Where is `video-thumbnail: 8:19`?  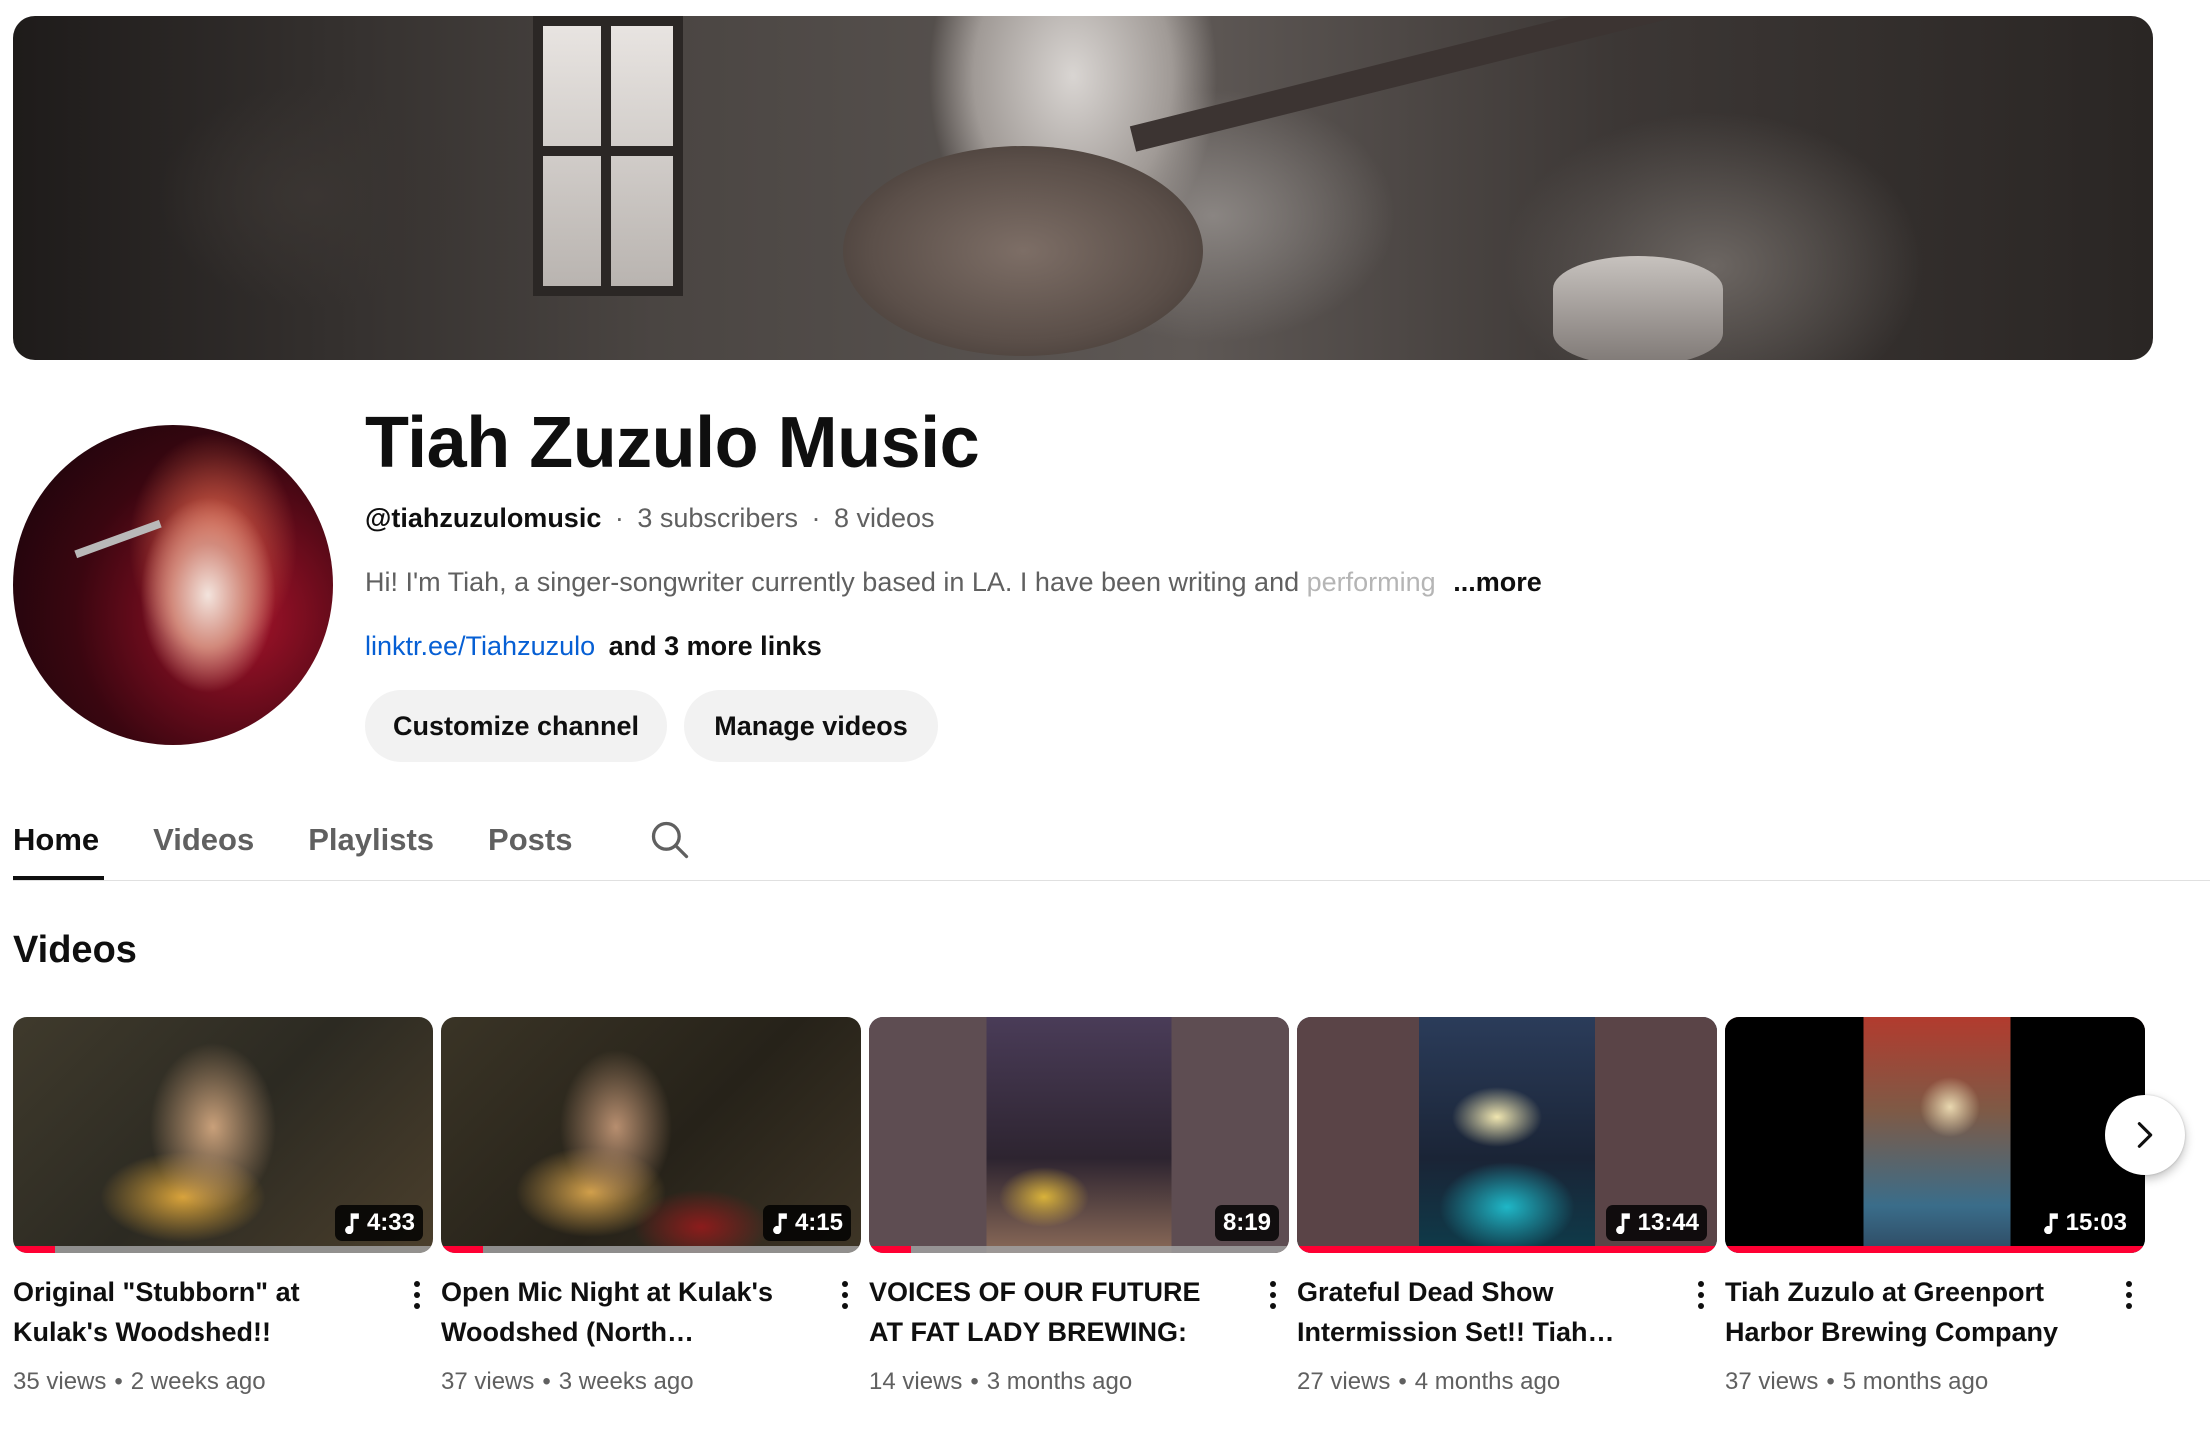
video-thumbnail: 8:19 is located at coordinates (1079, 1135).